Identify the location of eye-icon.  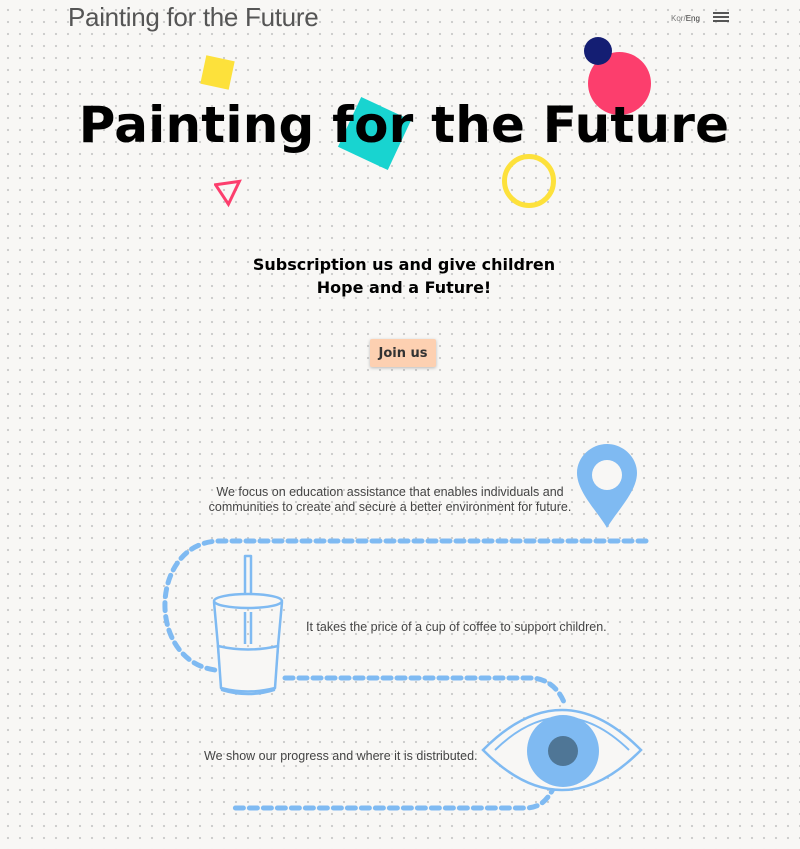
(562, 750).